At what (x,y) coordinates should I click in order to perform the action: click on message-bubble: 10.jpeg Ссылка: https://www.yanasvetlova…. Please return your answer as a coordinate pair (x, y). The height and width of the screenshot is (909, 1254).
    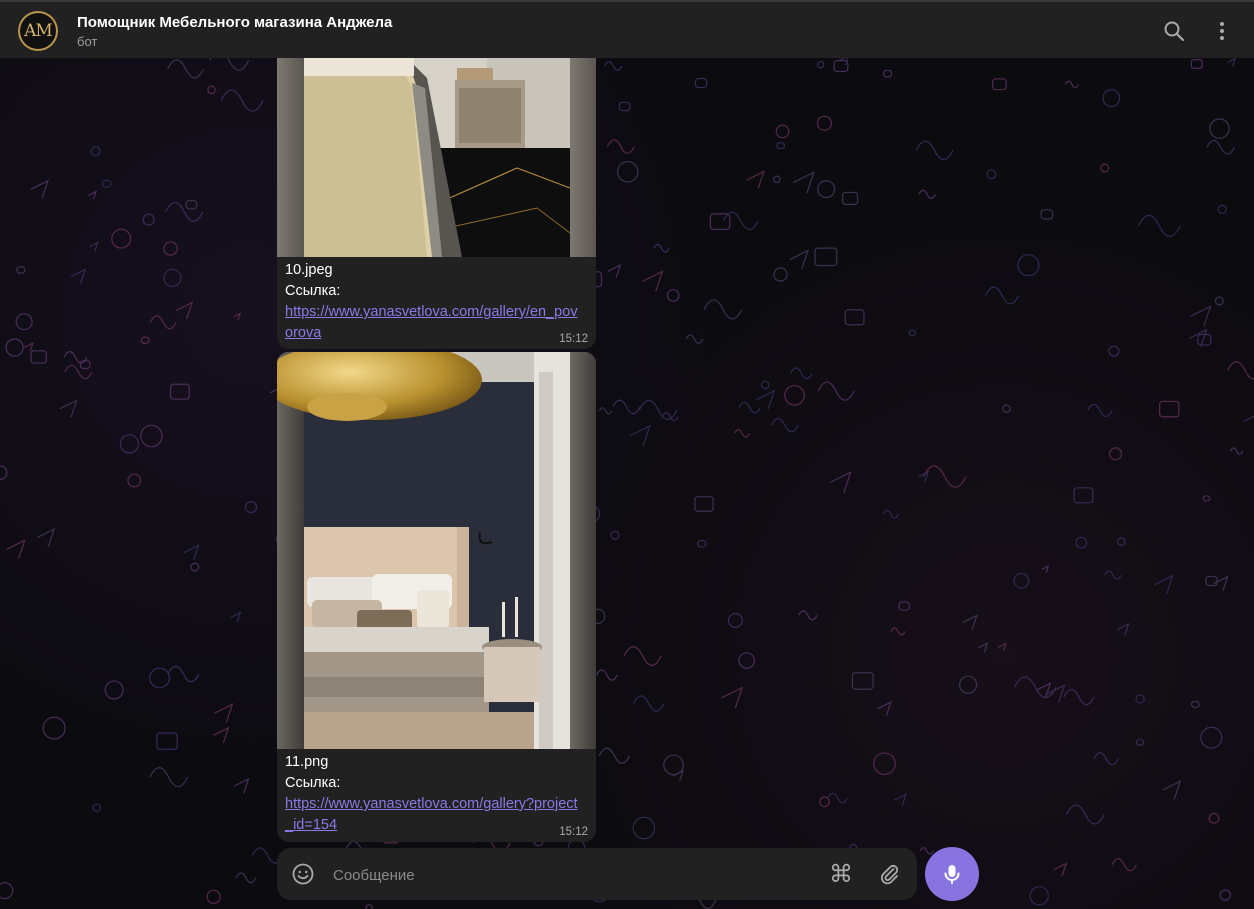
    Looking at the image, I should click on (436, 203).